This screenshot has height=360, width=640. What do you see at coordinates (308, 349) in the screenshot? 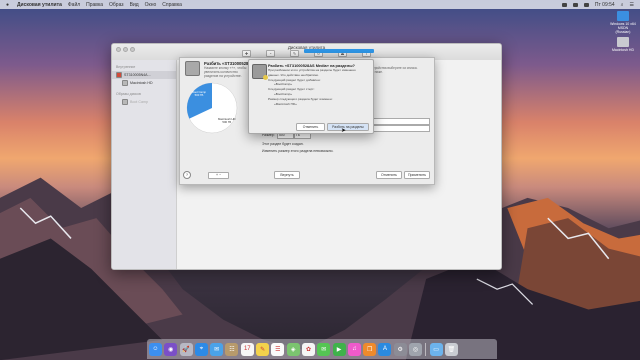
I see `dock-photos-icon: ✿` at bounding box center [308, 349].